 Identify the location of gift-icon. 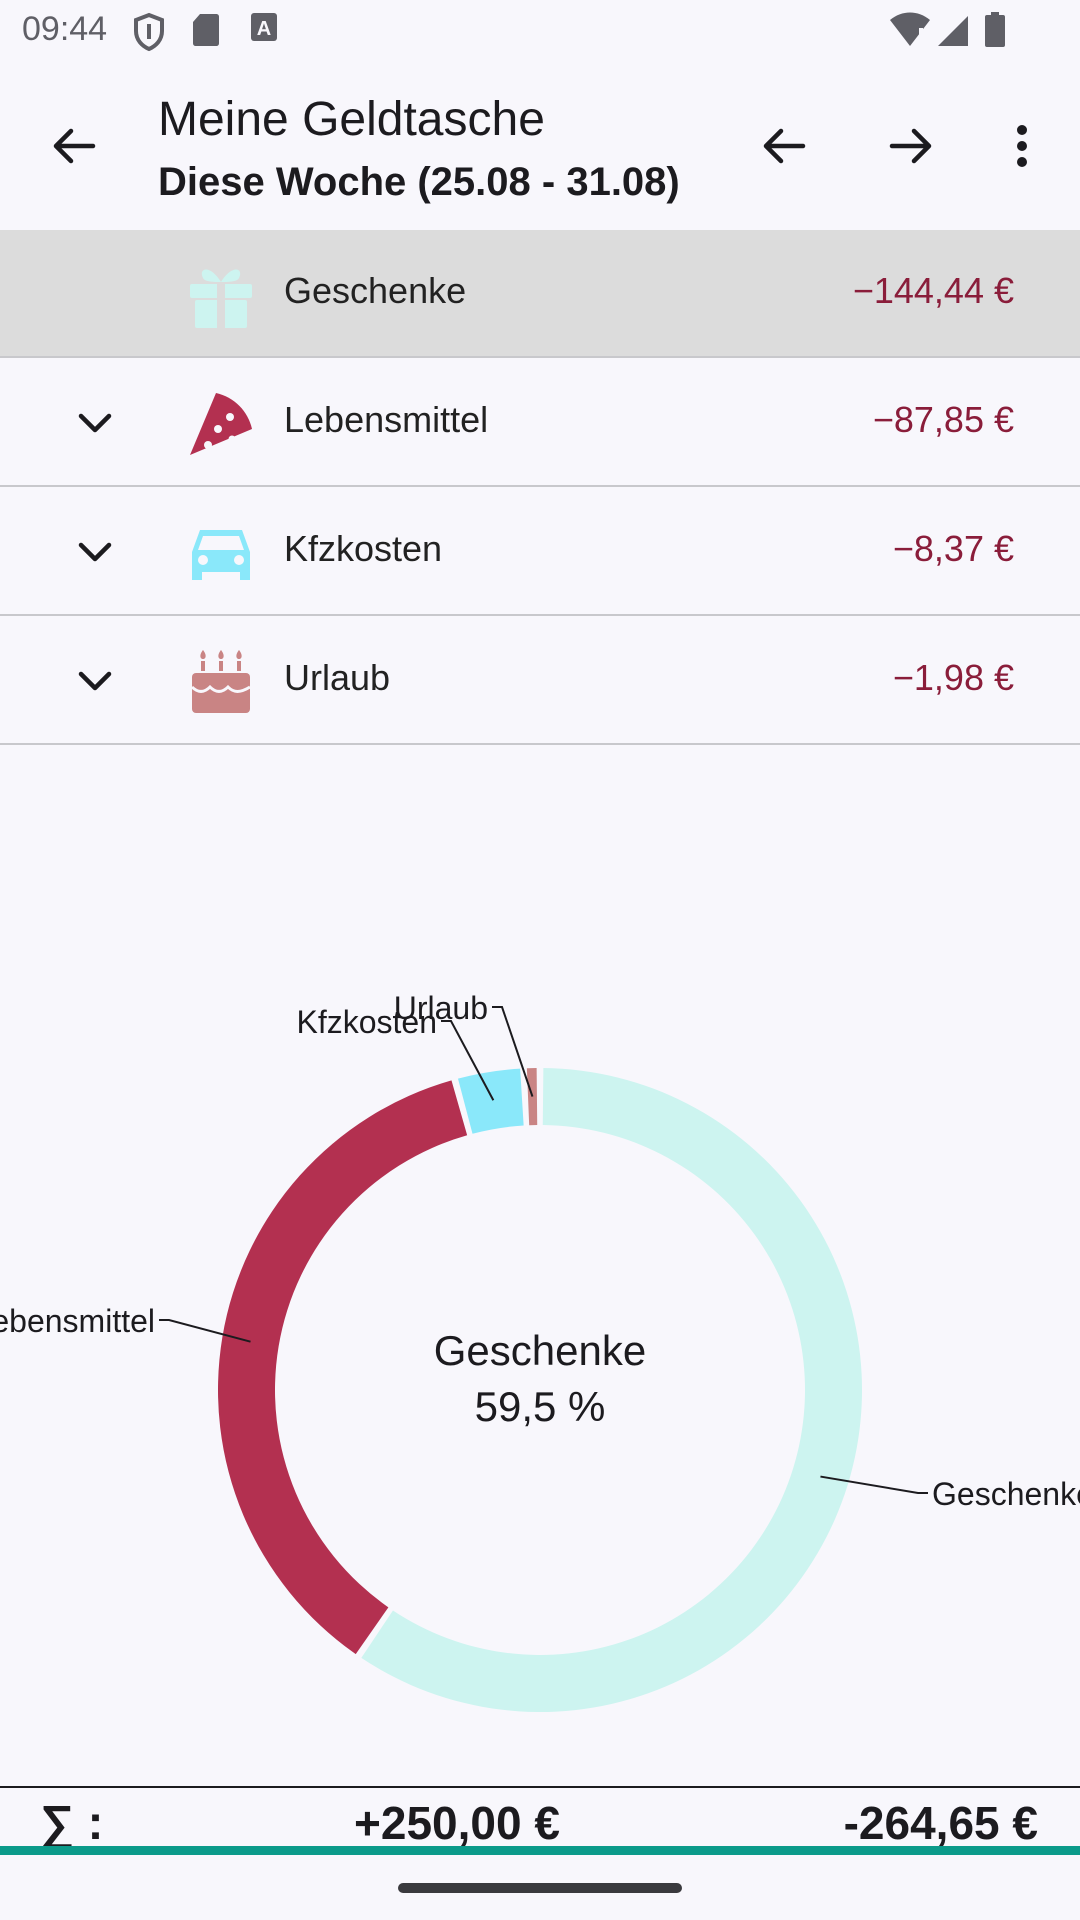
(221, 298).